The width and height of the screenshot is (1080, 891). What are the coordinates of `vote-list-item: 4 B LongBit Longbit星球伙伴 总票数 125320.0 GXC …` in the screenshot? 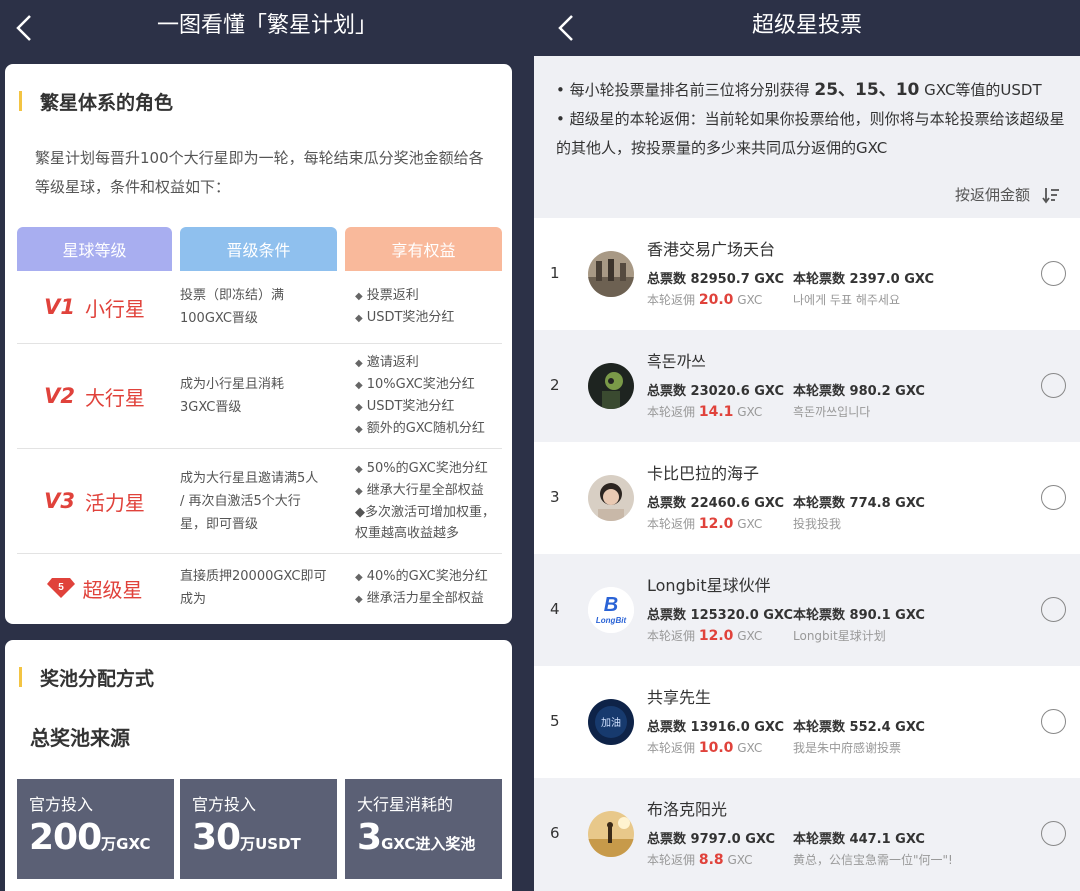 It's located at (807, 610).